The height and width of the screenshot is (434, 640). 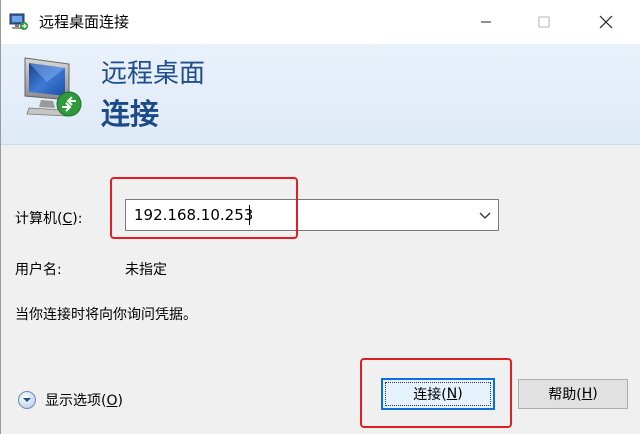 I want to click on computer-label: 计算机(C):, so click(x=49, y=219).